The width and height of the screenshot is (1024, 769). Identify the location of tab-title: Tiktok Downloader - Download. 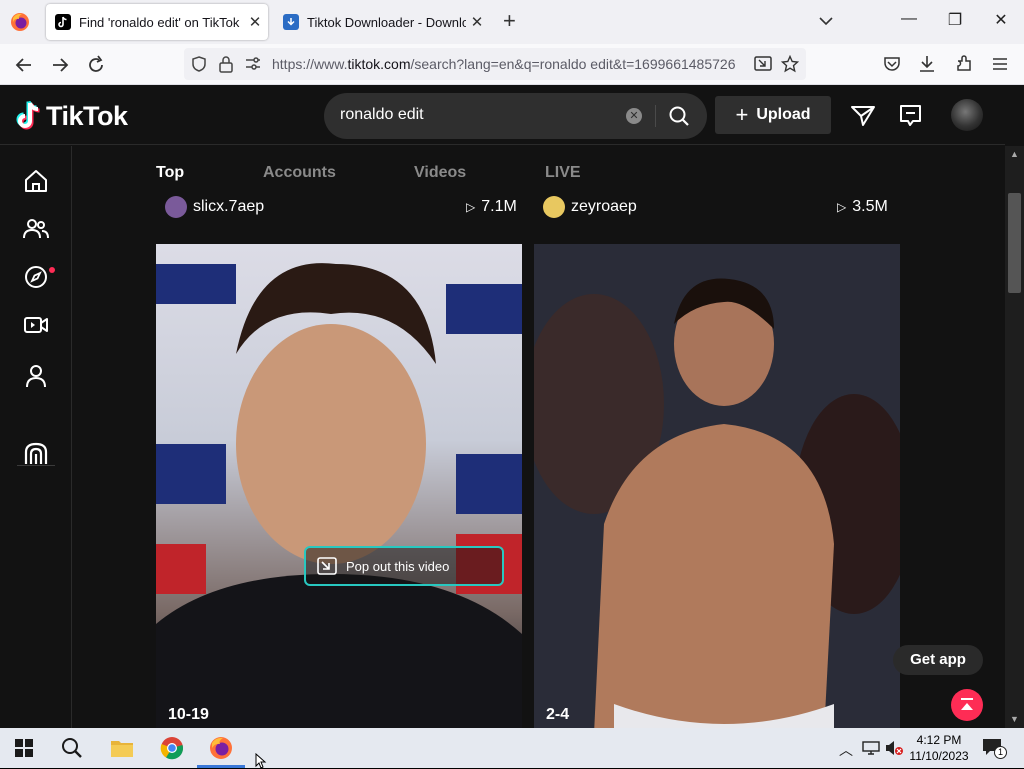
(386, 22).